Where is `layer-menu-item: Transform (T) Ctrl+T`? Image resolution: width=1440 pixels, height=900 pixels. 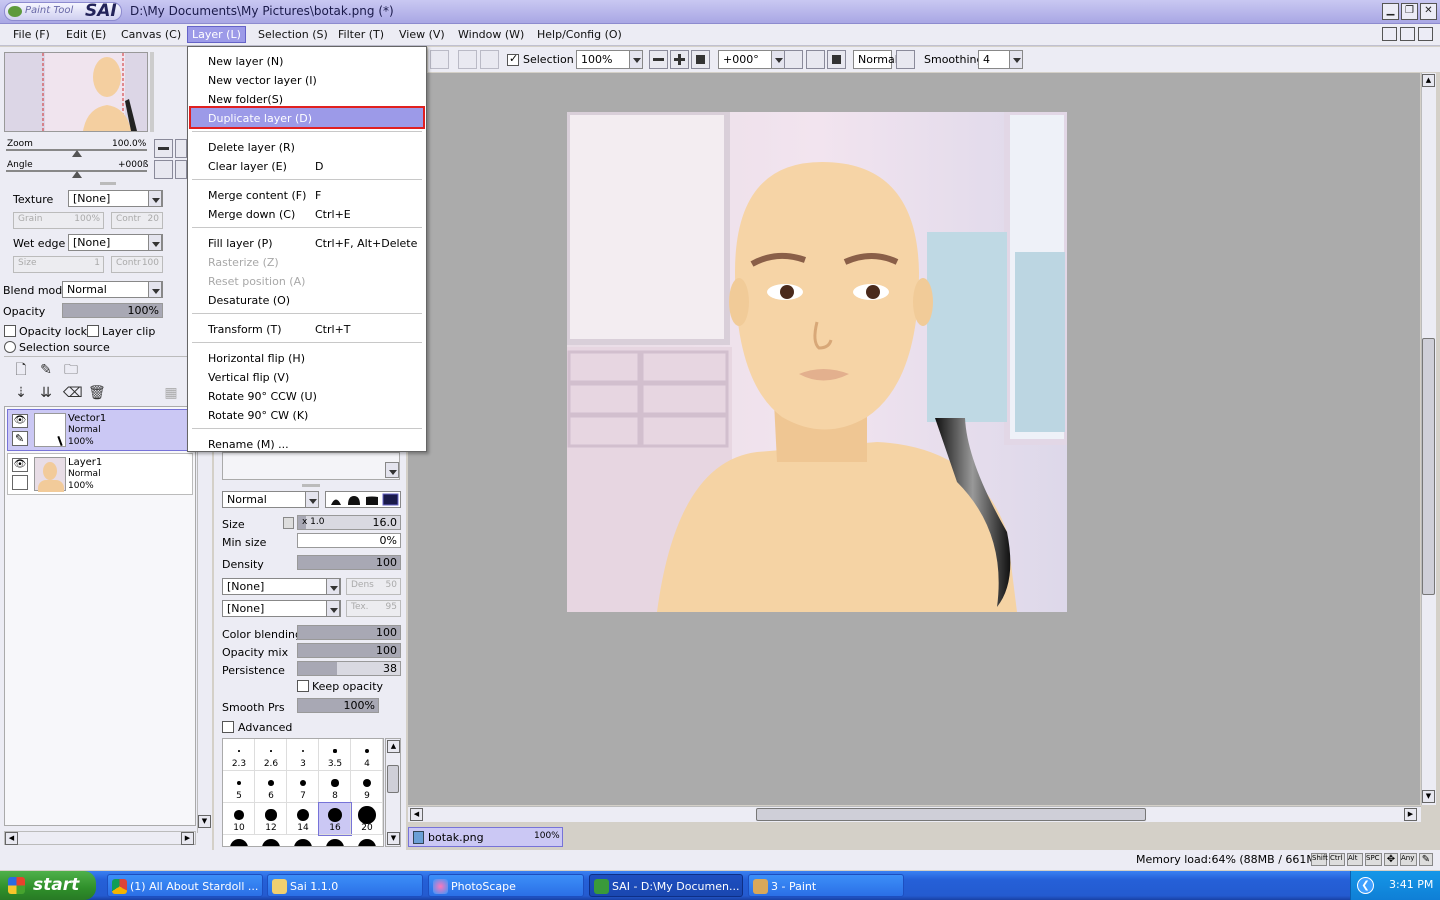
layer-menu-item: Transform (T) Ctrl+T is located at coordinates (307, 328).